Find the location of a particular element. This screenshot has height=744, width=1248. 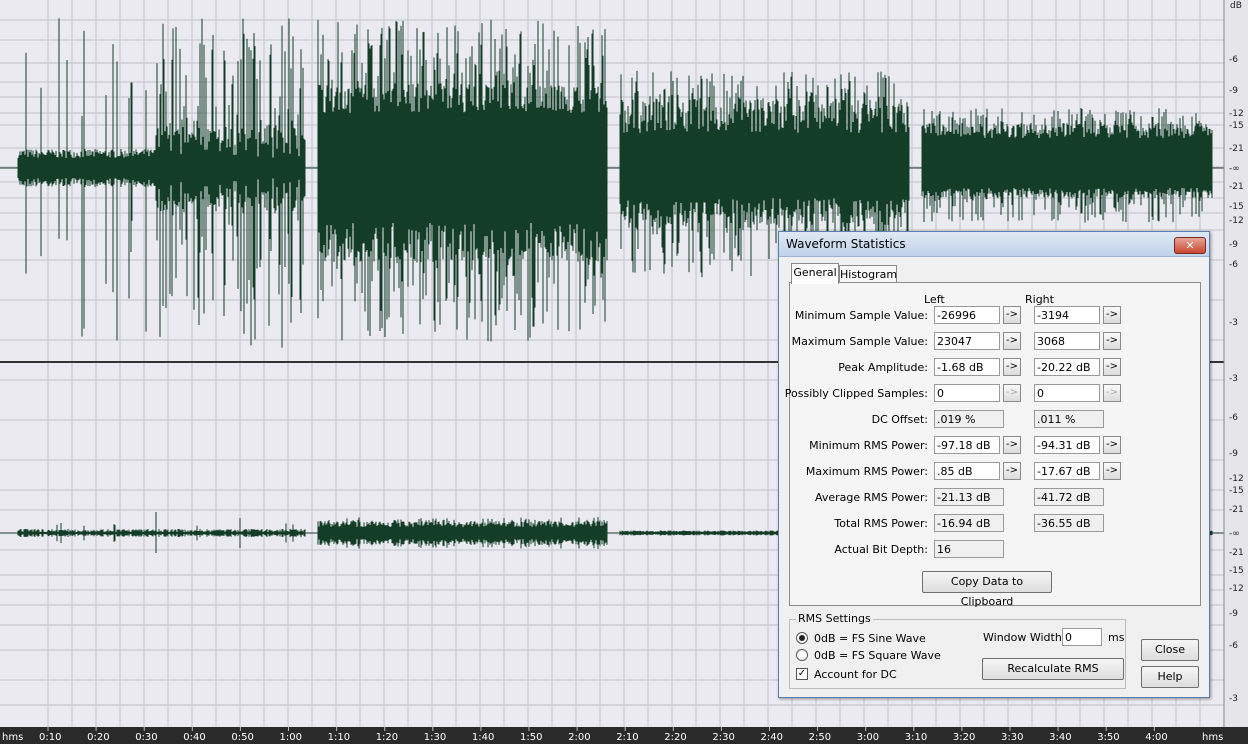

time-tick-label: 3:30 is located at coordinates (1012, 737).